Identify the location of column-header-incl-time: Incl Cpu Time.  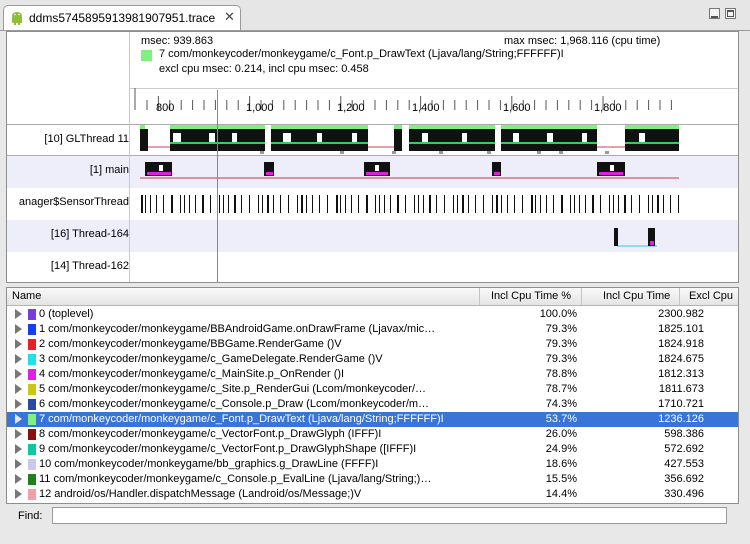
(636, 296).